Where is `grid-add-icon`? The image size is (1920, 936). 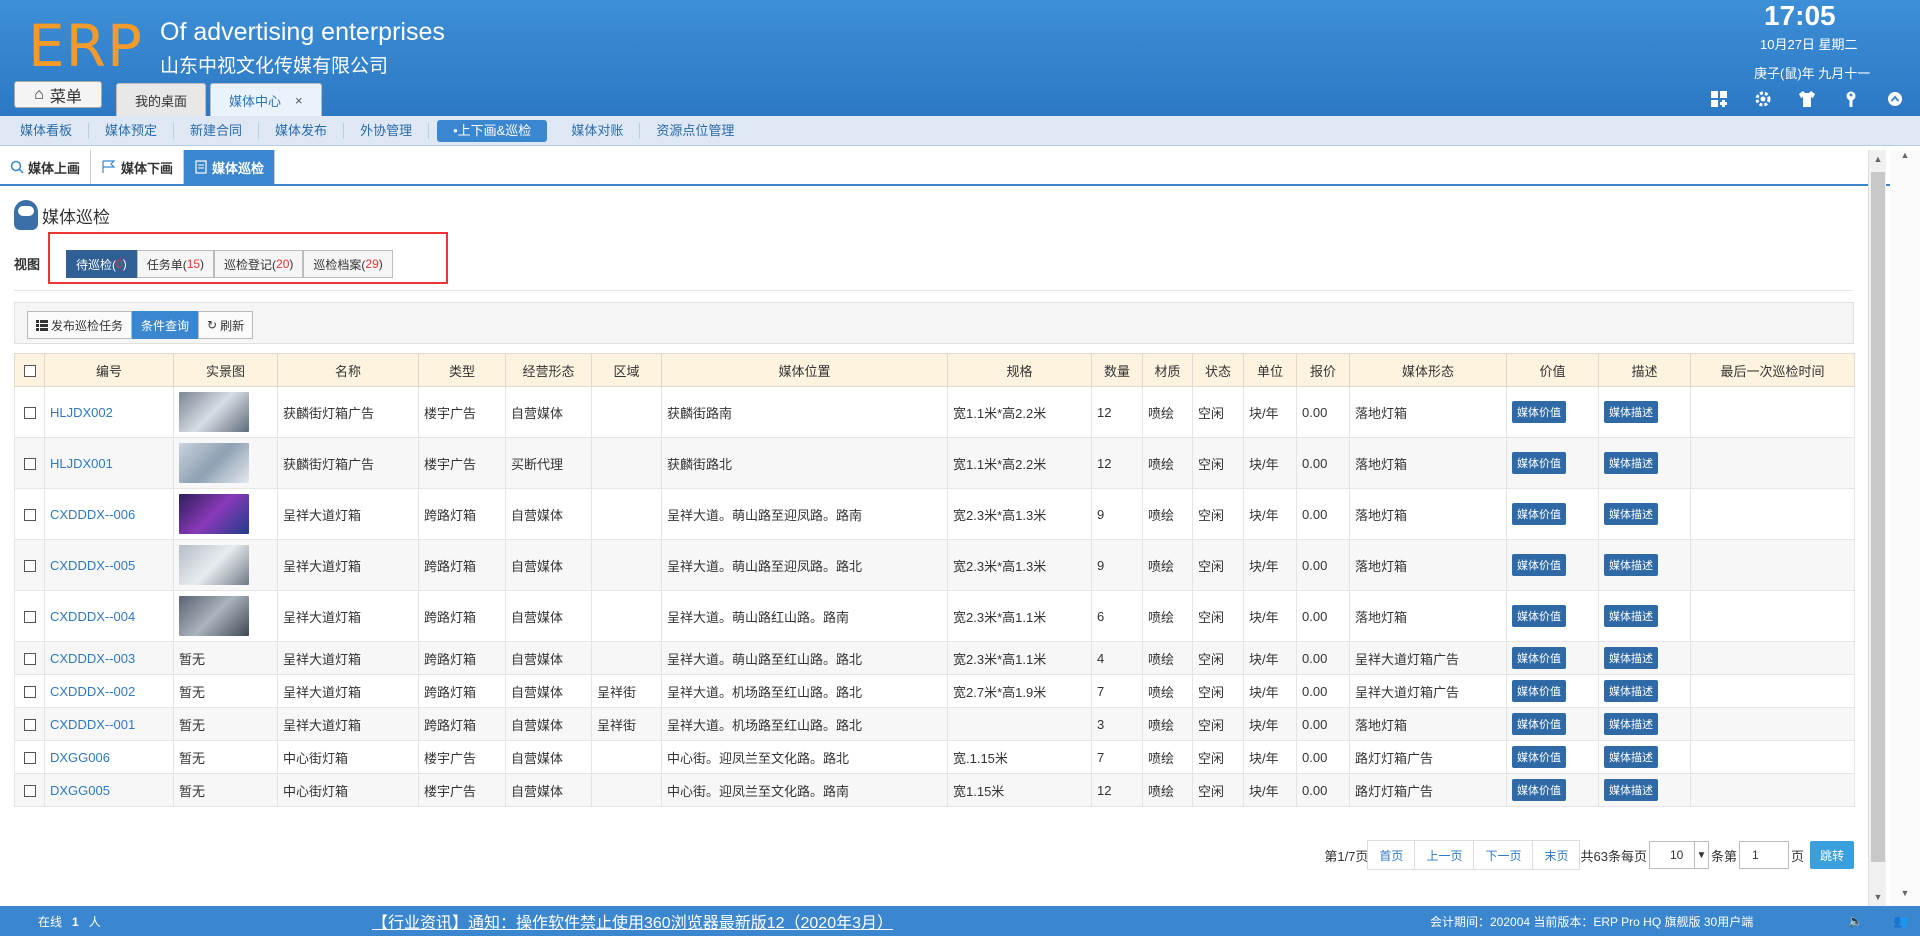 grid-add-icon is located at coordinates (1719, 99).